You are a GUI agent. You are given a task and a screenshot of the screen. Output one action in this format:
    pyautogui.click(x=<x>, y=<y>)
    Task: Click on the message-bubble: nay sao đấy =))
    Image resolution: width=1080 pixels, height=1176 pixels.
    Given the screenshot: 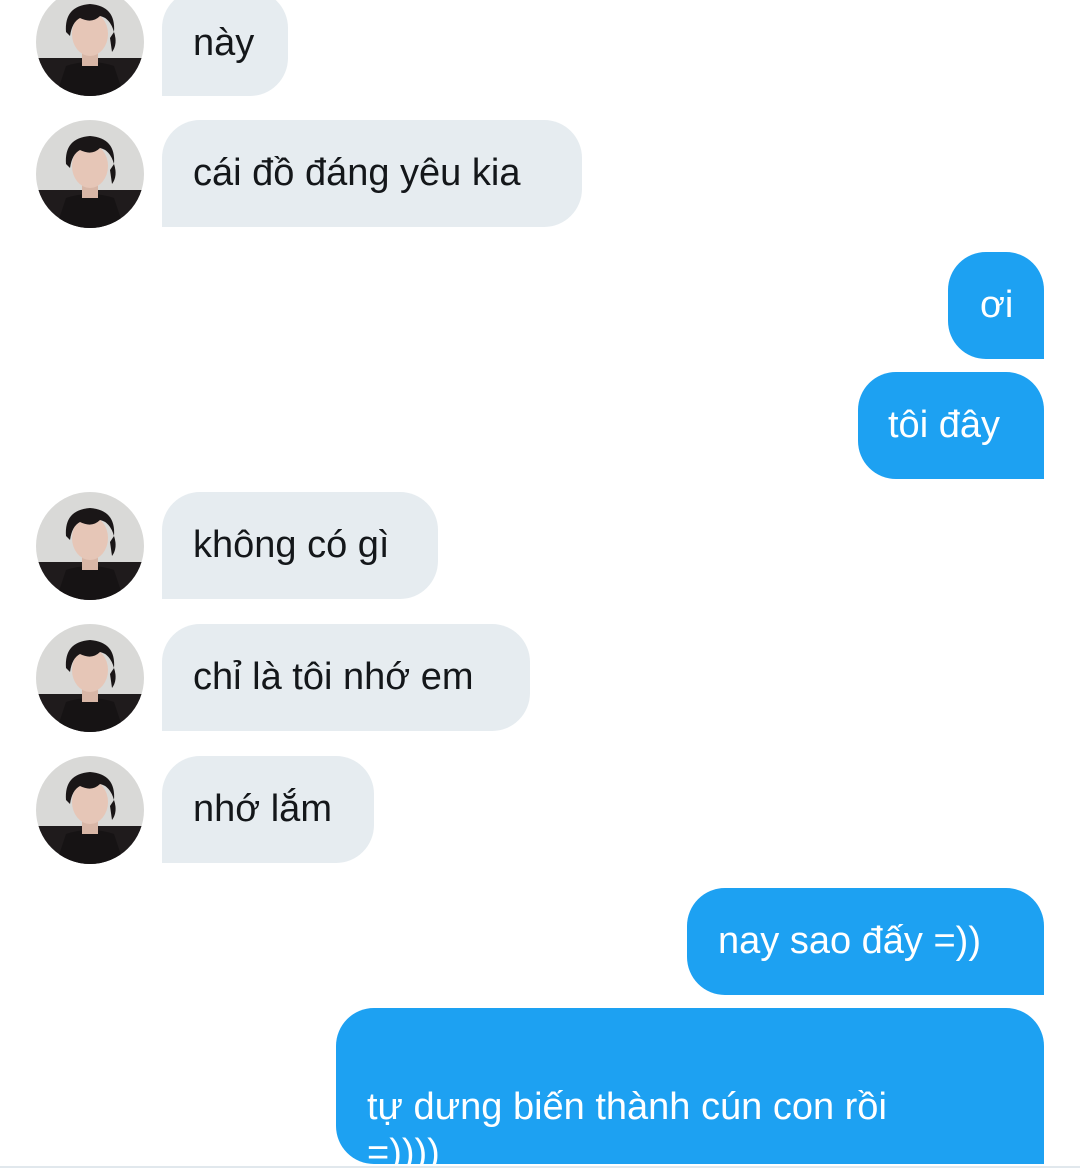 What is the action you would take?
    pyautogui.click(x=865, y=941)
    